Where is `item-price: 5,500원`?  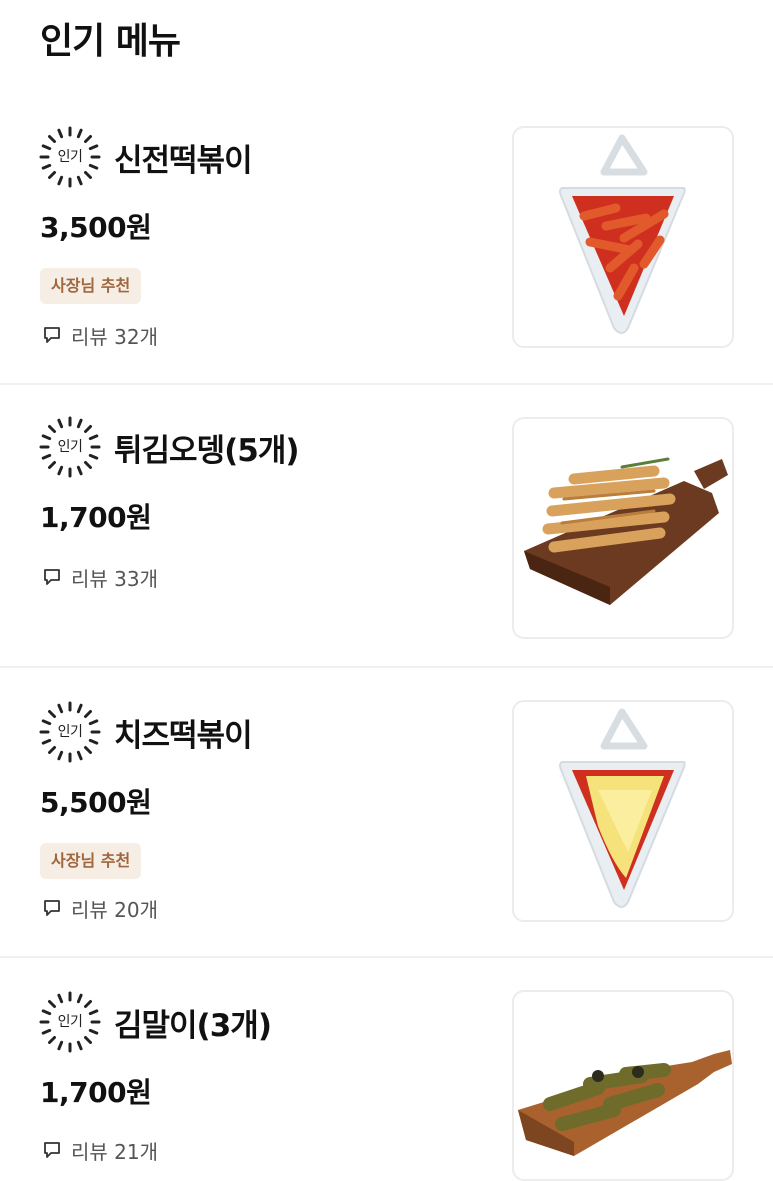
item-price: 5,500원 is located at coordinates (96, 802).